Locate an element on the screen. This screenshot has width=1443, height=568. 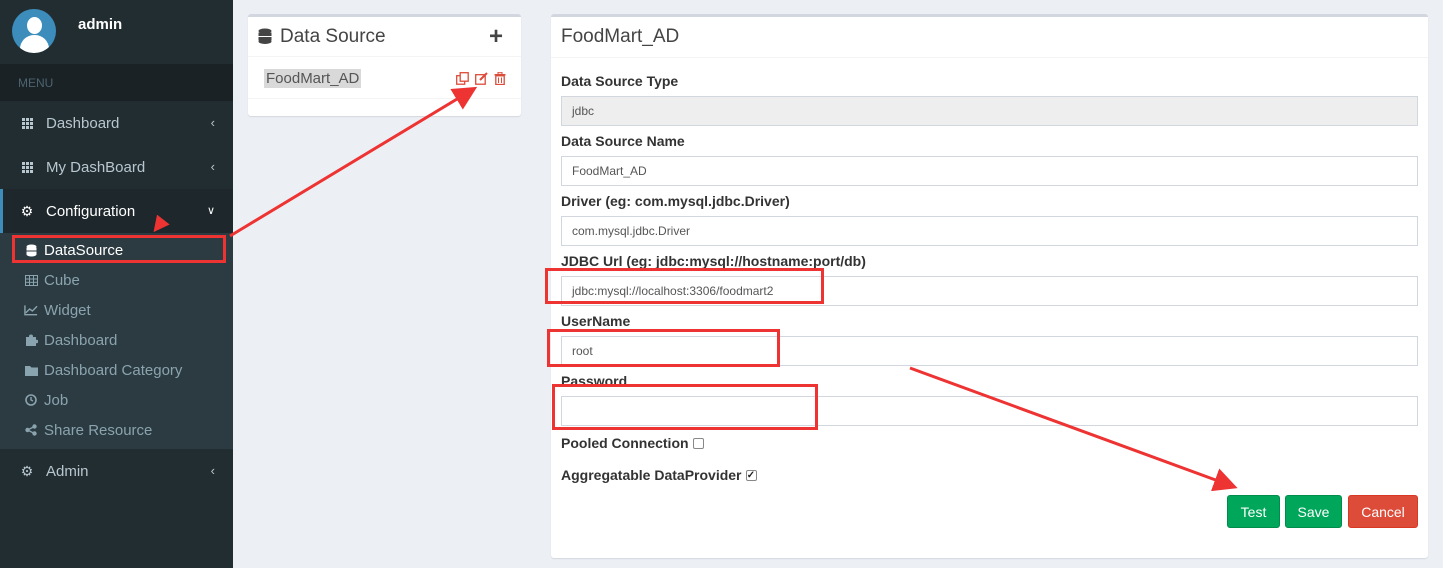
datasource-list-panel: Data Source + FoodMart_AD is located at coordinates (384, 65).